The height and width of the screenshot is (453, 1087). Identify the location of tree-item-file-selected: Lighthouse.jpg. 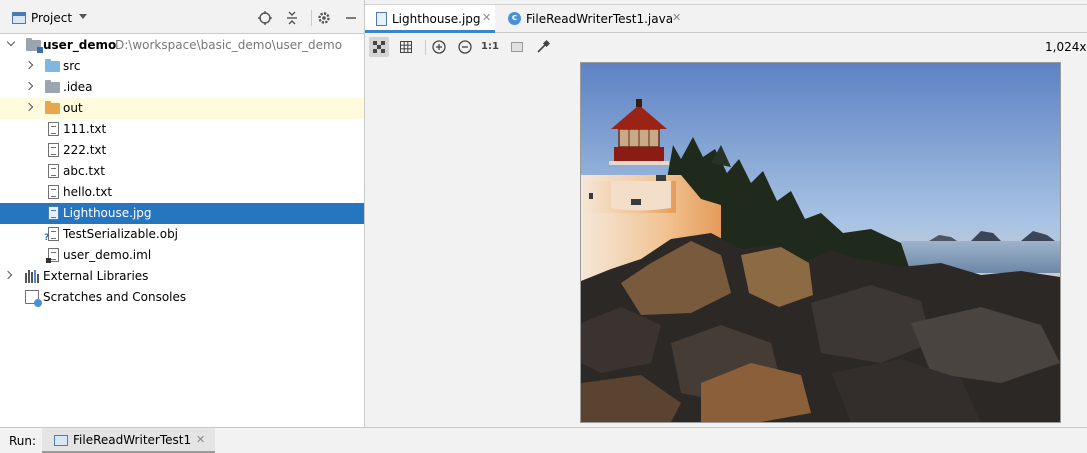
(182, 213).